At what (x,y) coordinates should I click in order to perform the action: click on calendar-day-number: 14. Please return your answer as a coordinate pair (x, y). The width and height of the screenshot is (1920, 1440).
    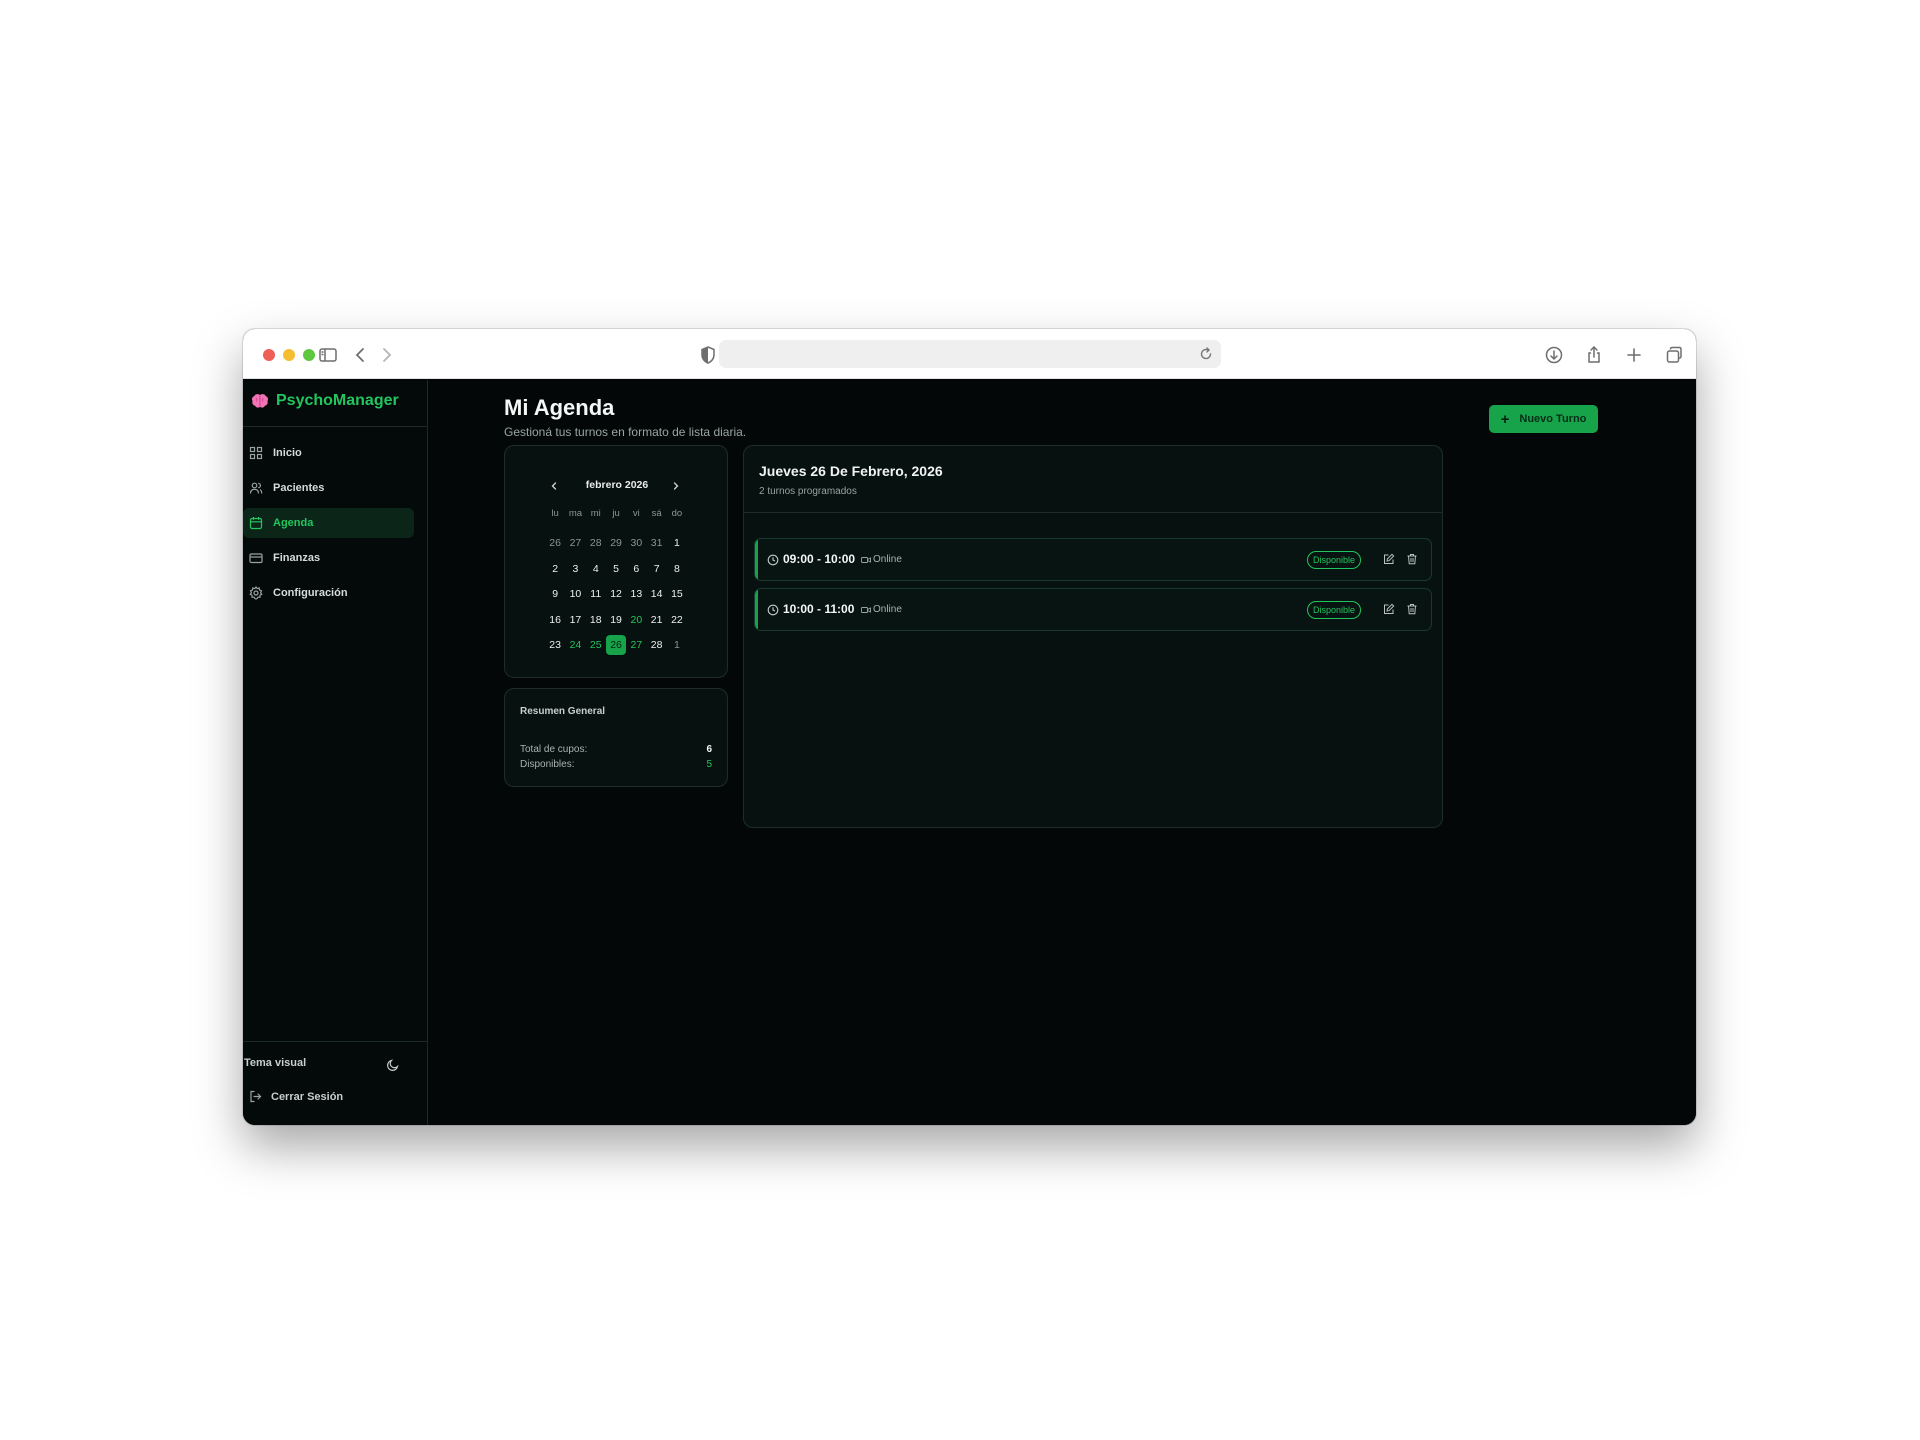
    Looking at the image, I should click on (656, 594).